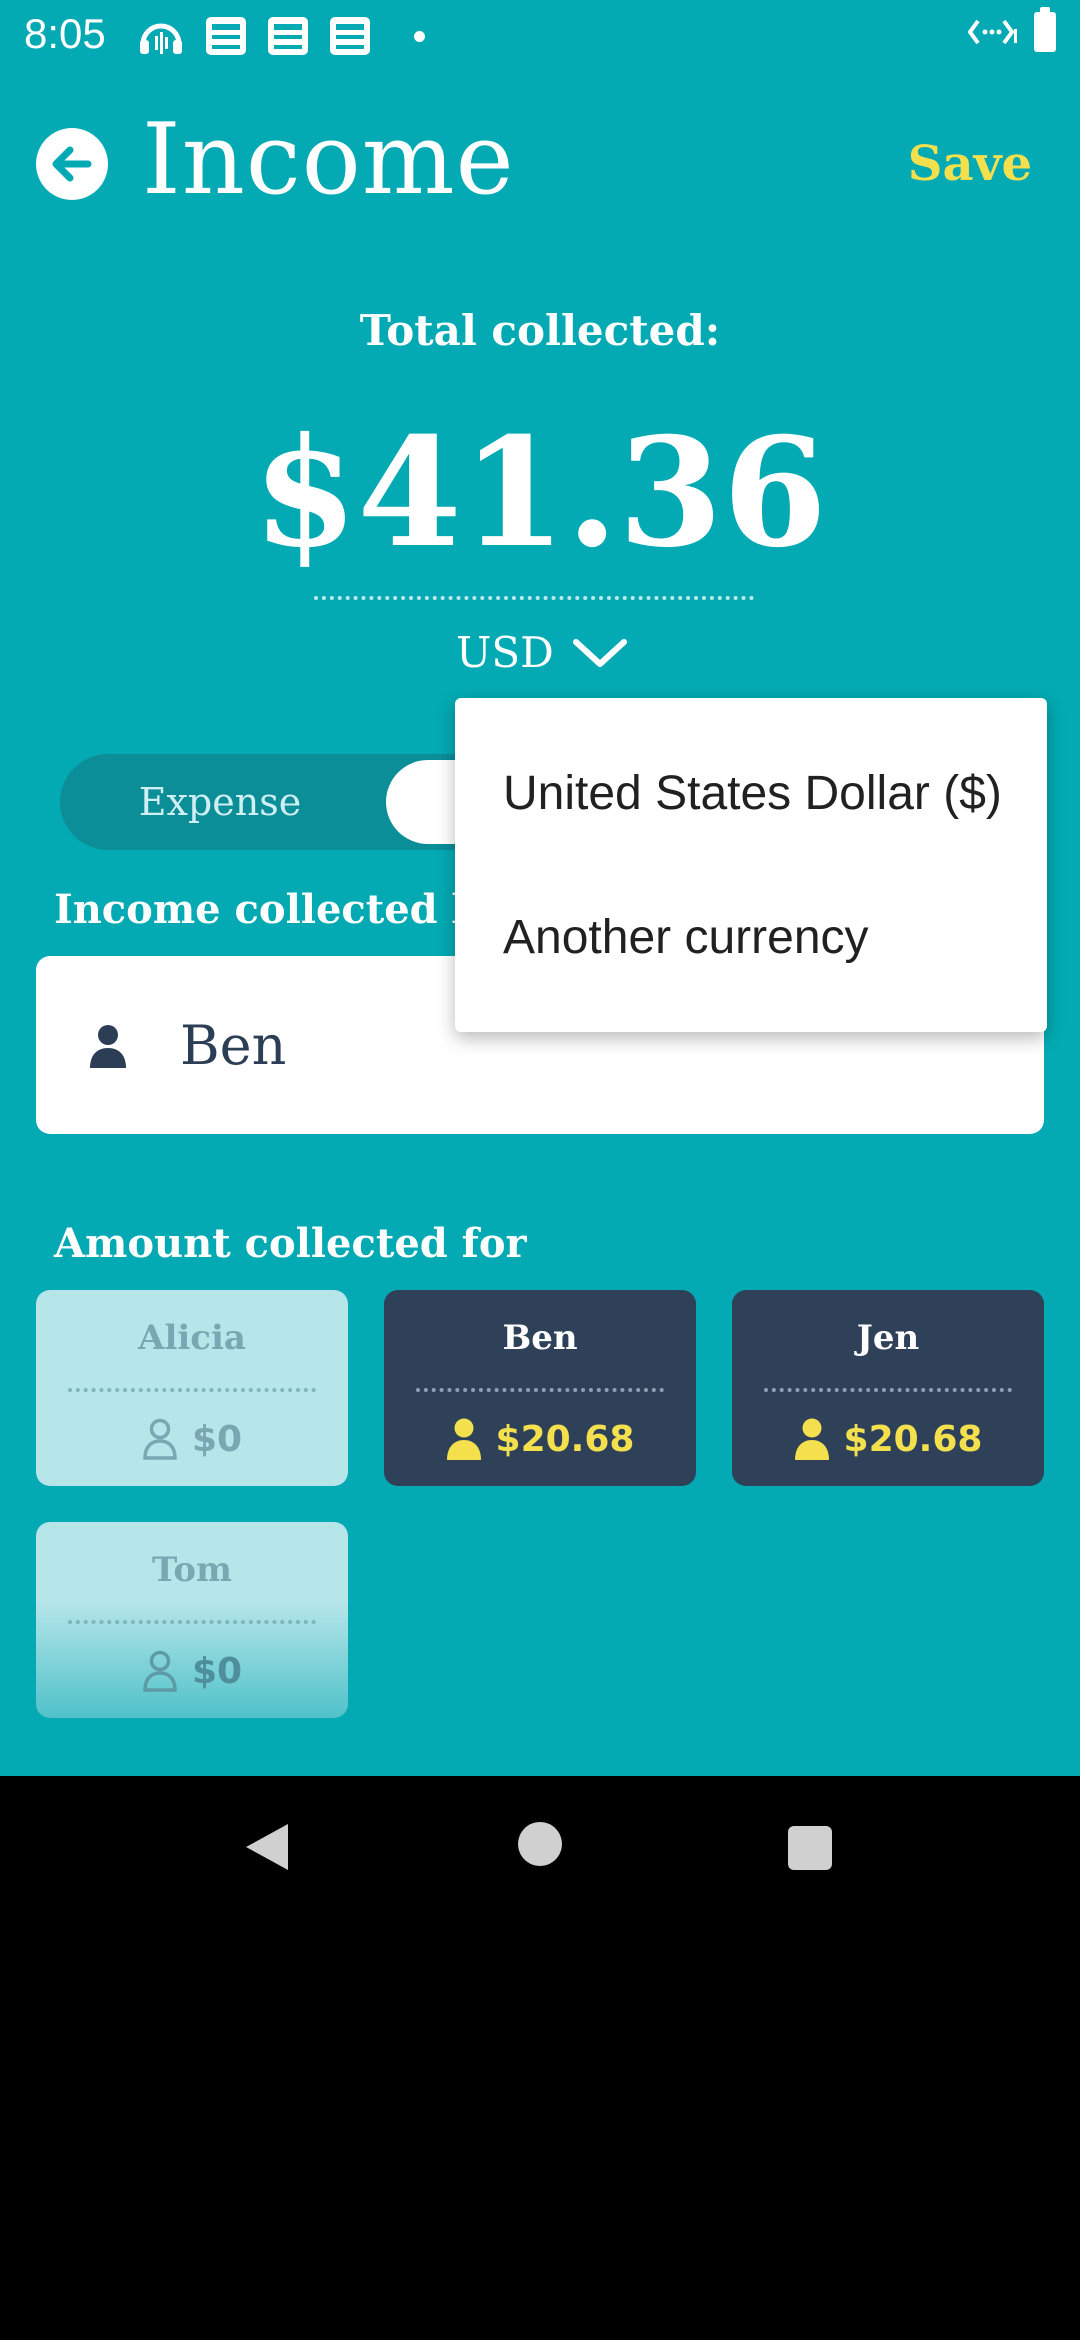 Image resolution: width=1080 pixels, height=2340 pixels. I want to click on menu-item-usd: United States Dollar ($), so click(752, 793).